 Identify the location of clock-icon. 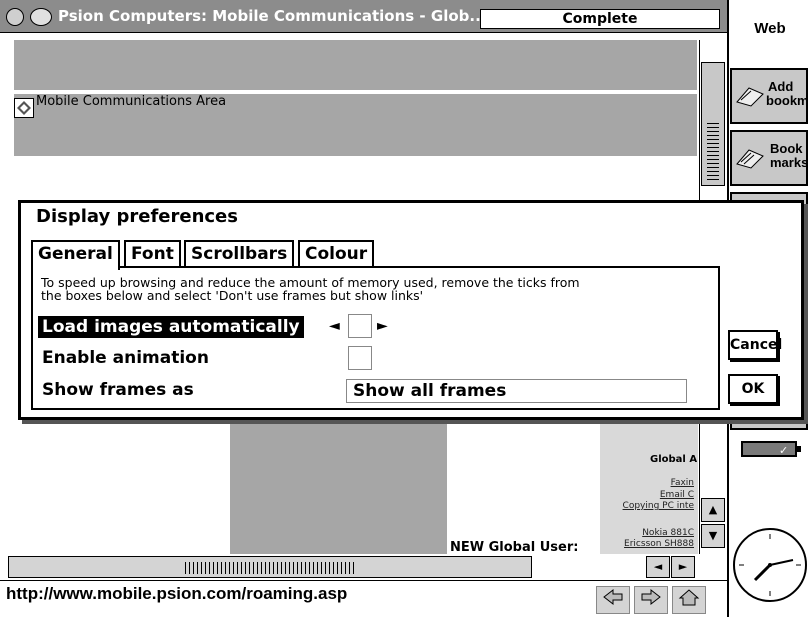
(770, 565).